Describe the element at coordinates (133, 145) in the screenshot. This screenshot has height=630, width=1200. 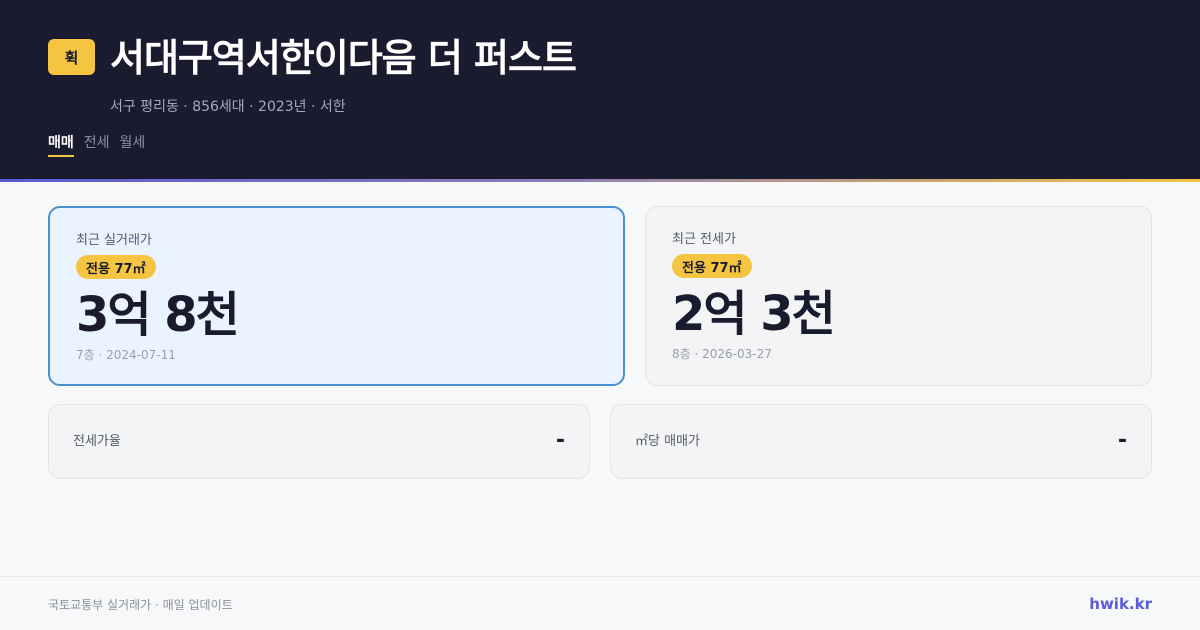
I see `tab-monthly-rent: 월세` at that location.